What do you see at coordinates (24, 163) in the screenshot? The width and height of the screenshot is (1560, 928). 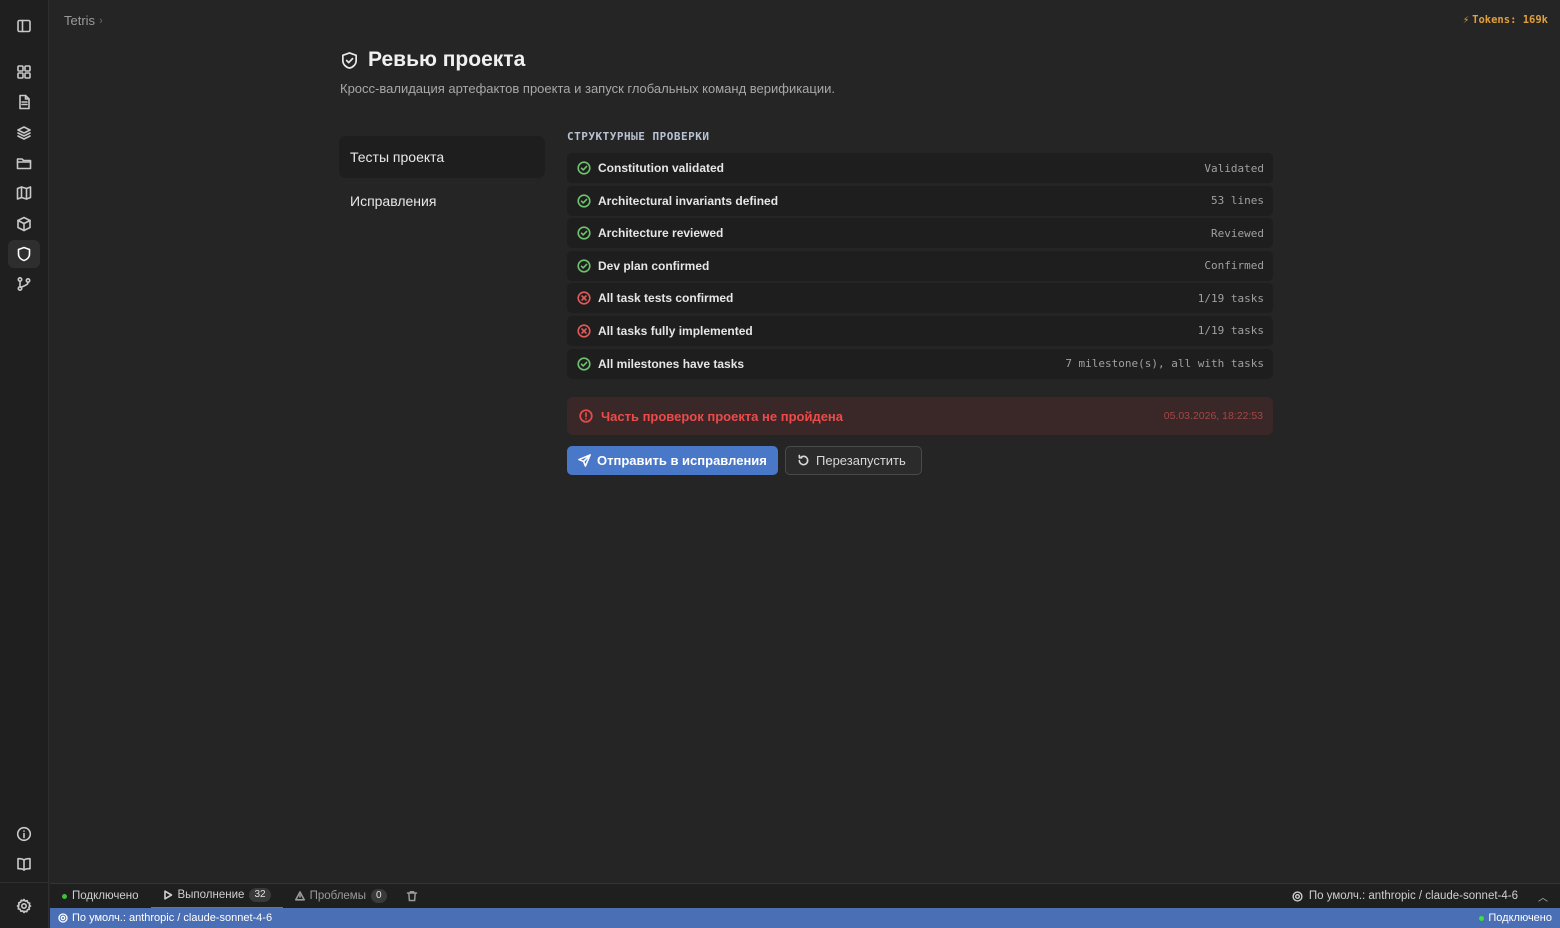 I see `folder-icon` at bounding box center [24, 163].